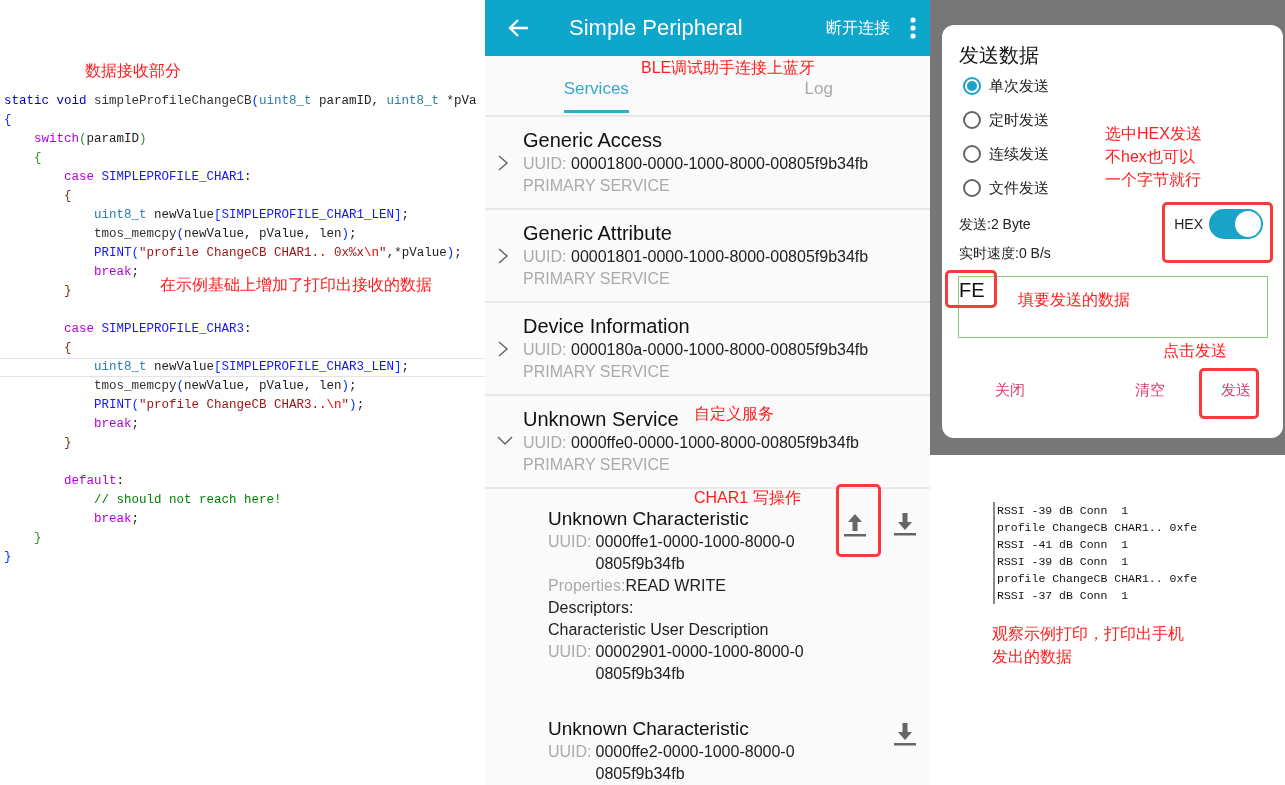 Image resolution: width=1285 pixels, height=785 pixels. What do you see at coordinates (1005, 253) in the screenshot?
I see `speed-text: 实时速度:0 B/s` at bounding box center [1005, 253].